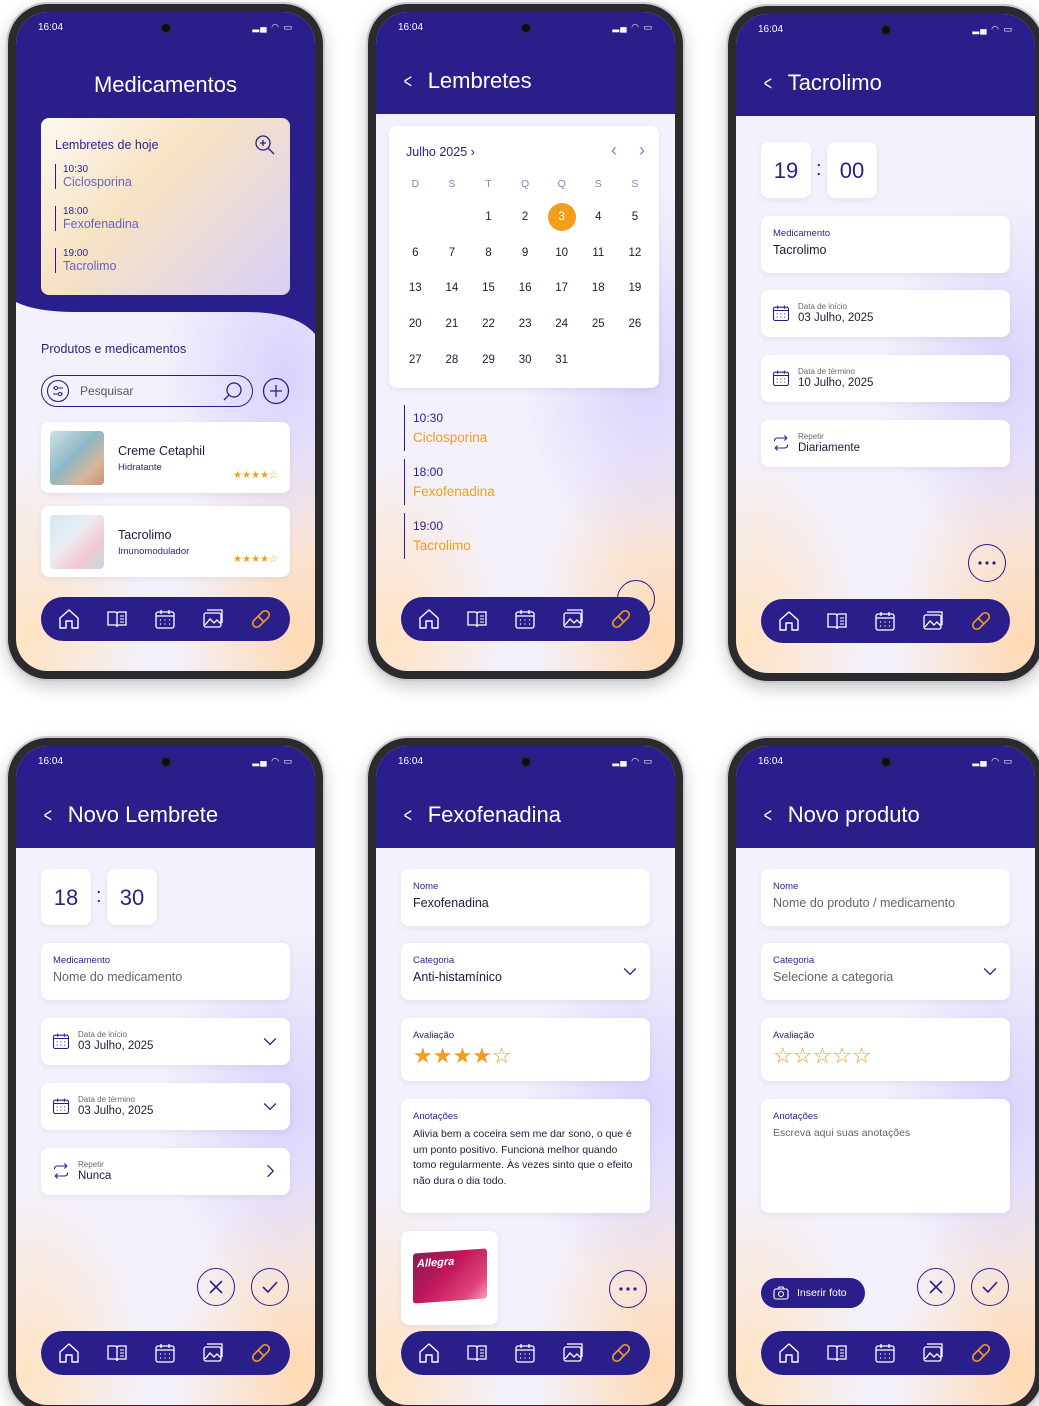 The width and height of the screenshot is (1039, 1406). Describe the element at coordinates (165, 1106) in the screenshot. I see `end-date-field: Data de término 03 Julho, 2025` at that location.